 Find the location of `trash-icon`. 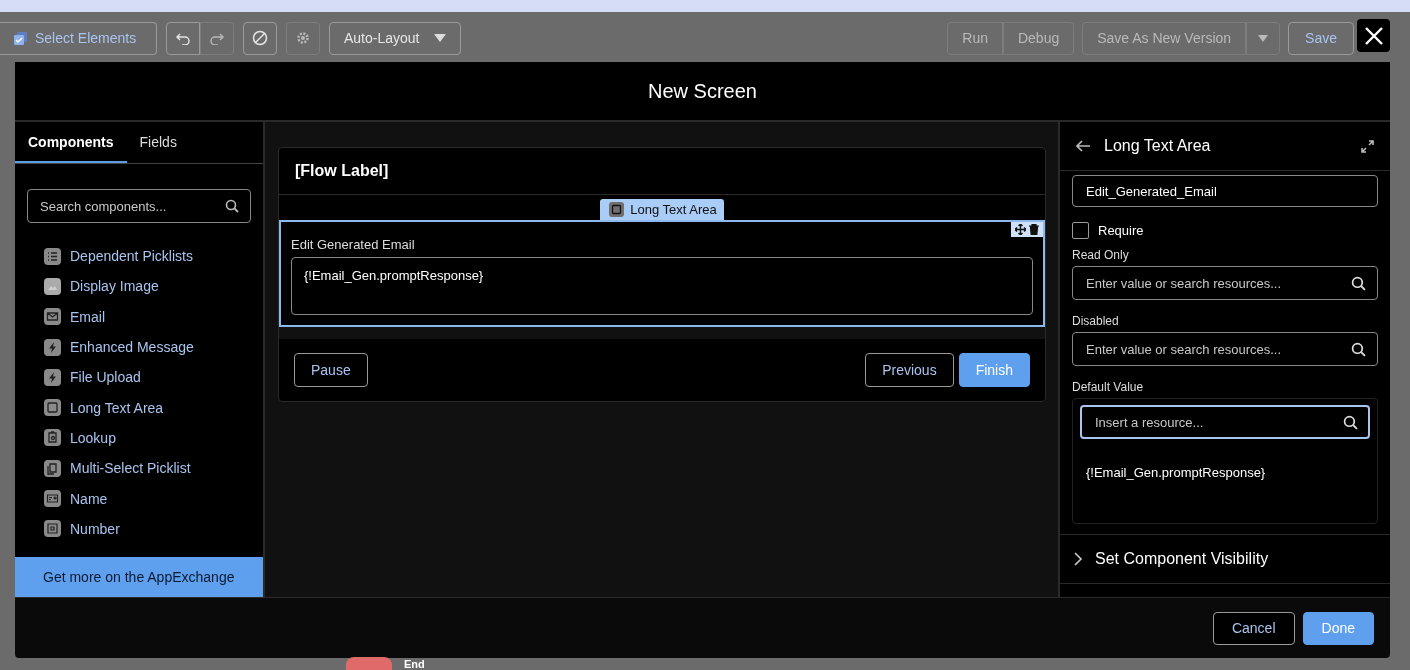

trash-icon is located at coordinates (1034, 229).